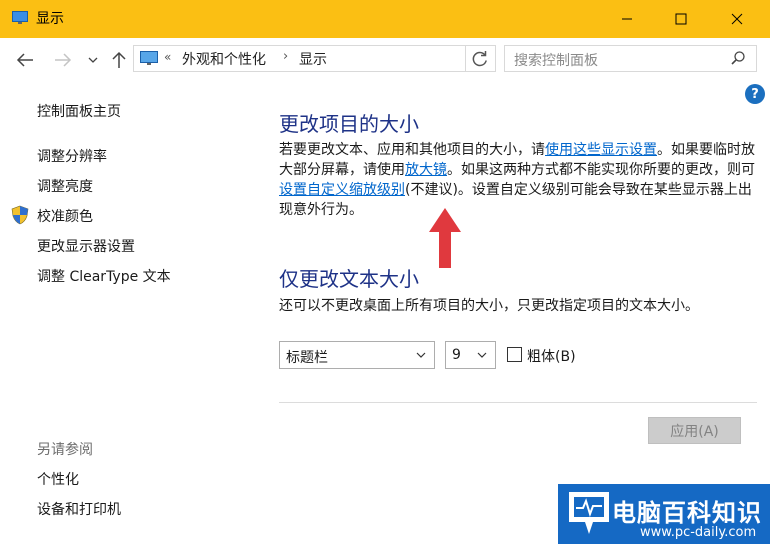  What do you see at coordinates (518, 402) in the screenshot?
I see `section-divider` at bounding box center [518, 402].